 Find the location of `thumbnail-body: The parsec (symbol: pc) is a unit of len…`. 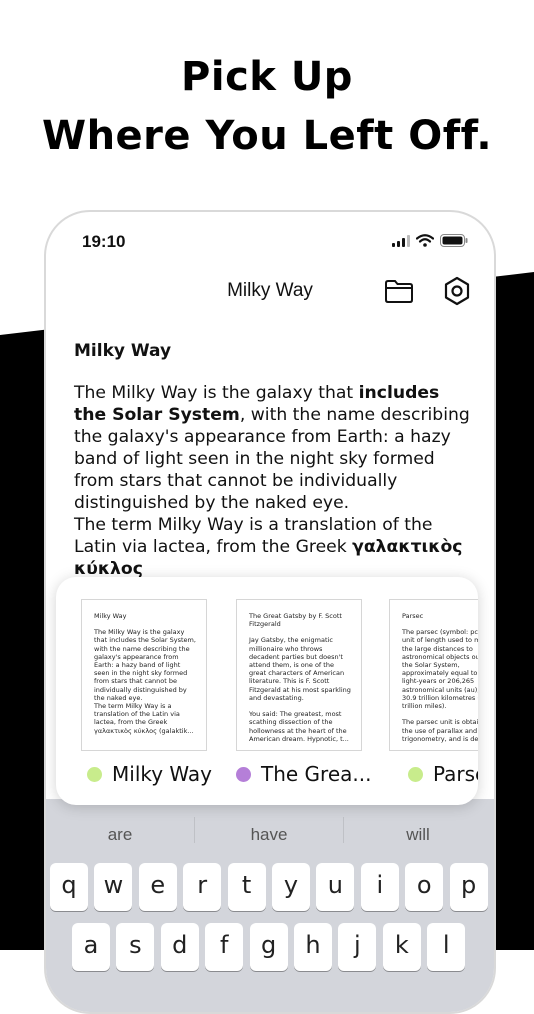

thumbnail-body: The parsec (symbol: pc) is a unit of len… is located at coordinates (440, 685).